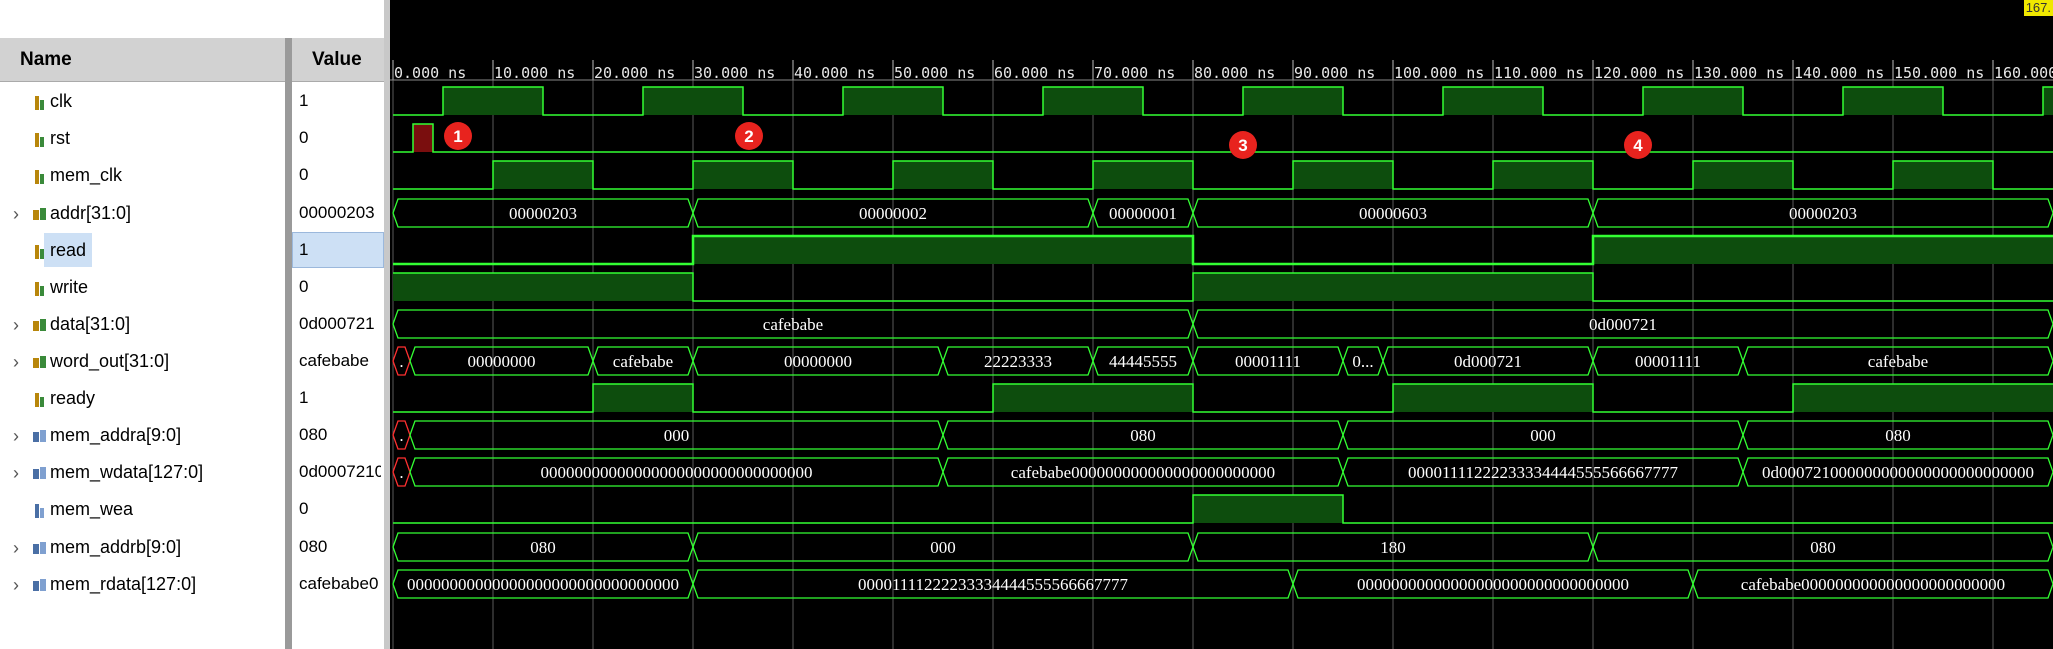  What do you see at coordinates (123, 584) in the screenshot?
I see `signal-name: mem_rdata[127:0]` at bounding box center [123, 584].